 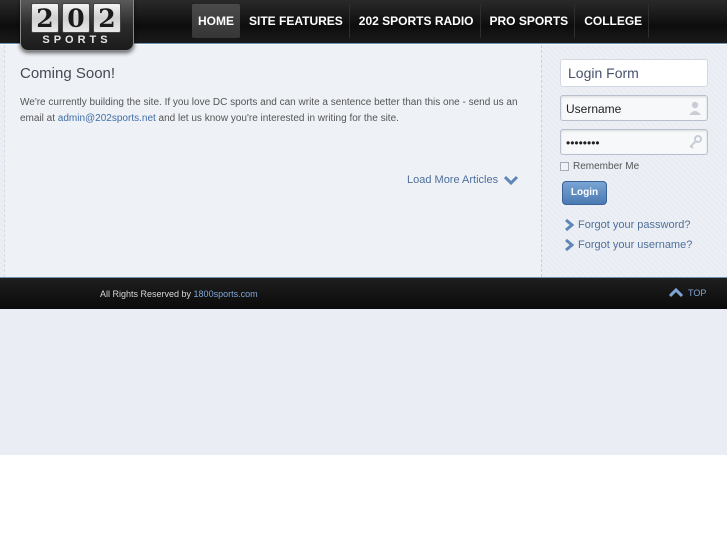 I want to click on nav-item-college: COLLEGE, so click(x=614, y=21).